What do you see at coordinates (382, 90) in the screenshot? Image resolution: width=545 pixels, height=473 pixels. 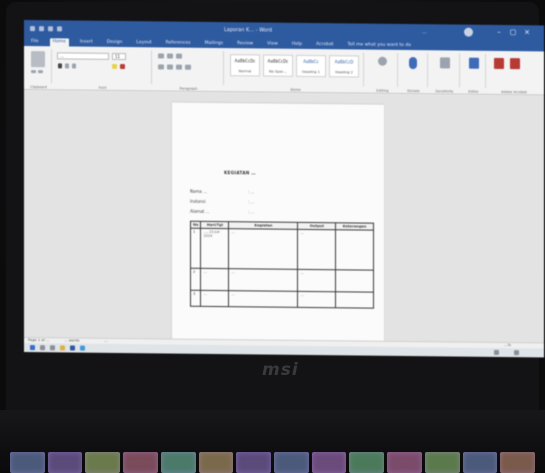 I see `group-label: Editing` at bounding box center [382, 90].